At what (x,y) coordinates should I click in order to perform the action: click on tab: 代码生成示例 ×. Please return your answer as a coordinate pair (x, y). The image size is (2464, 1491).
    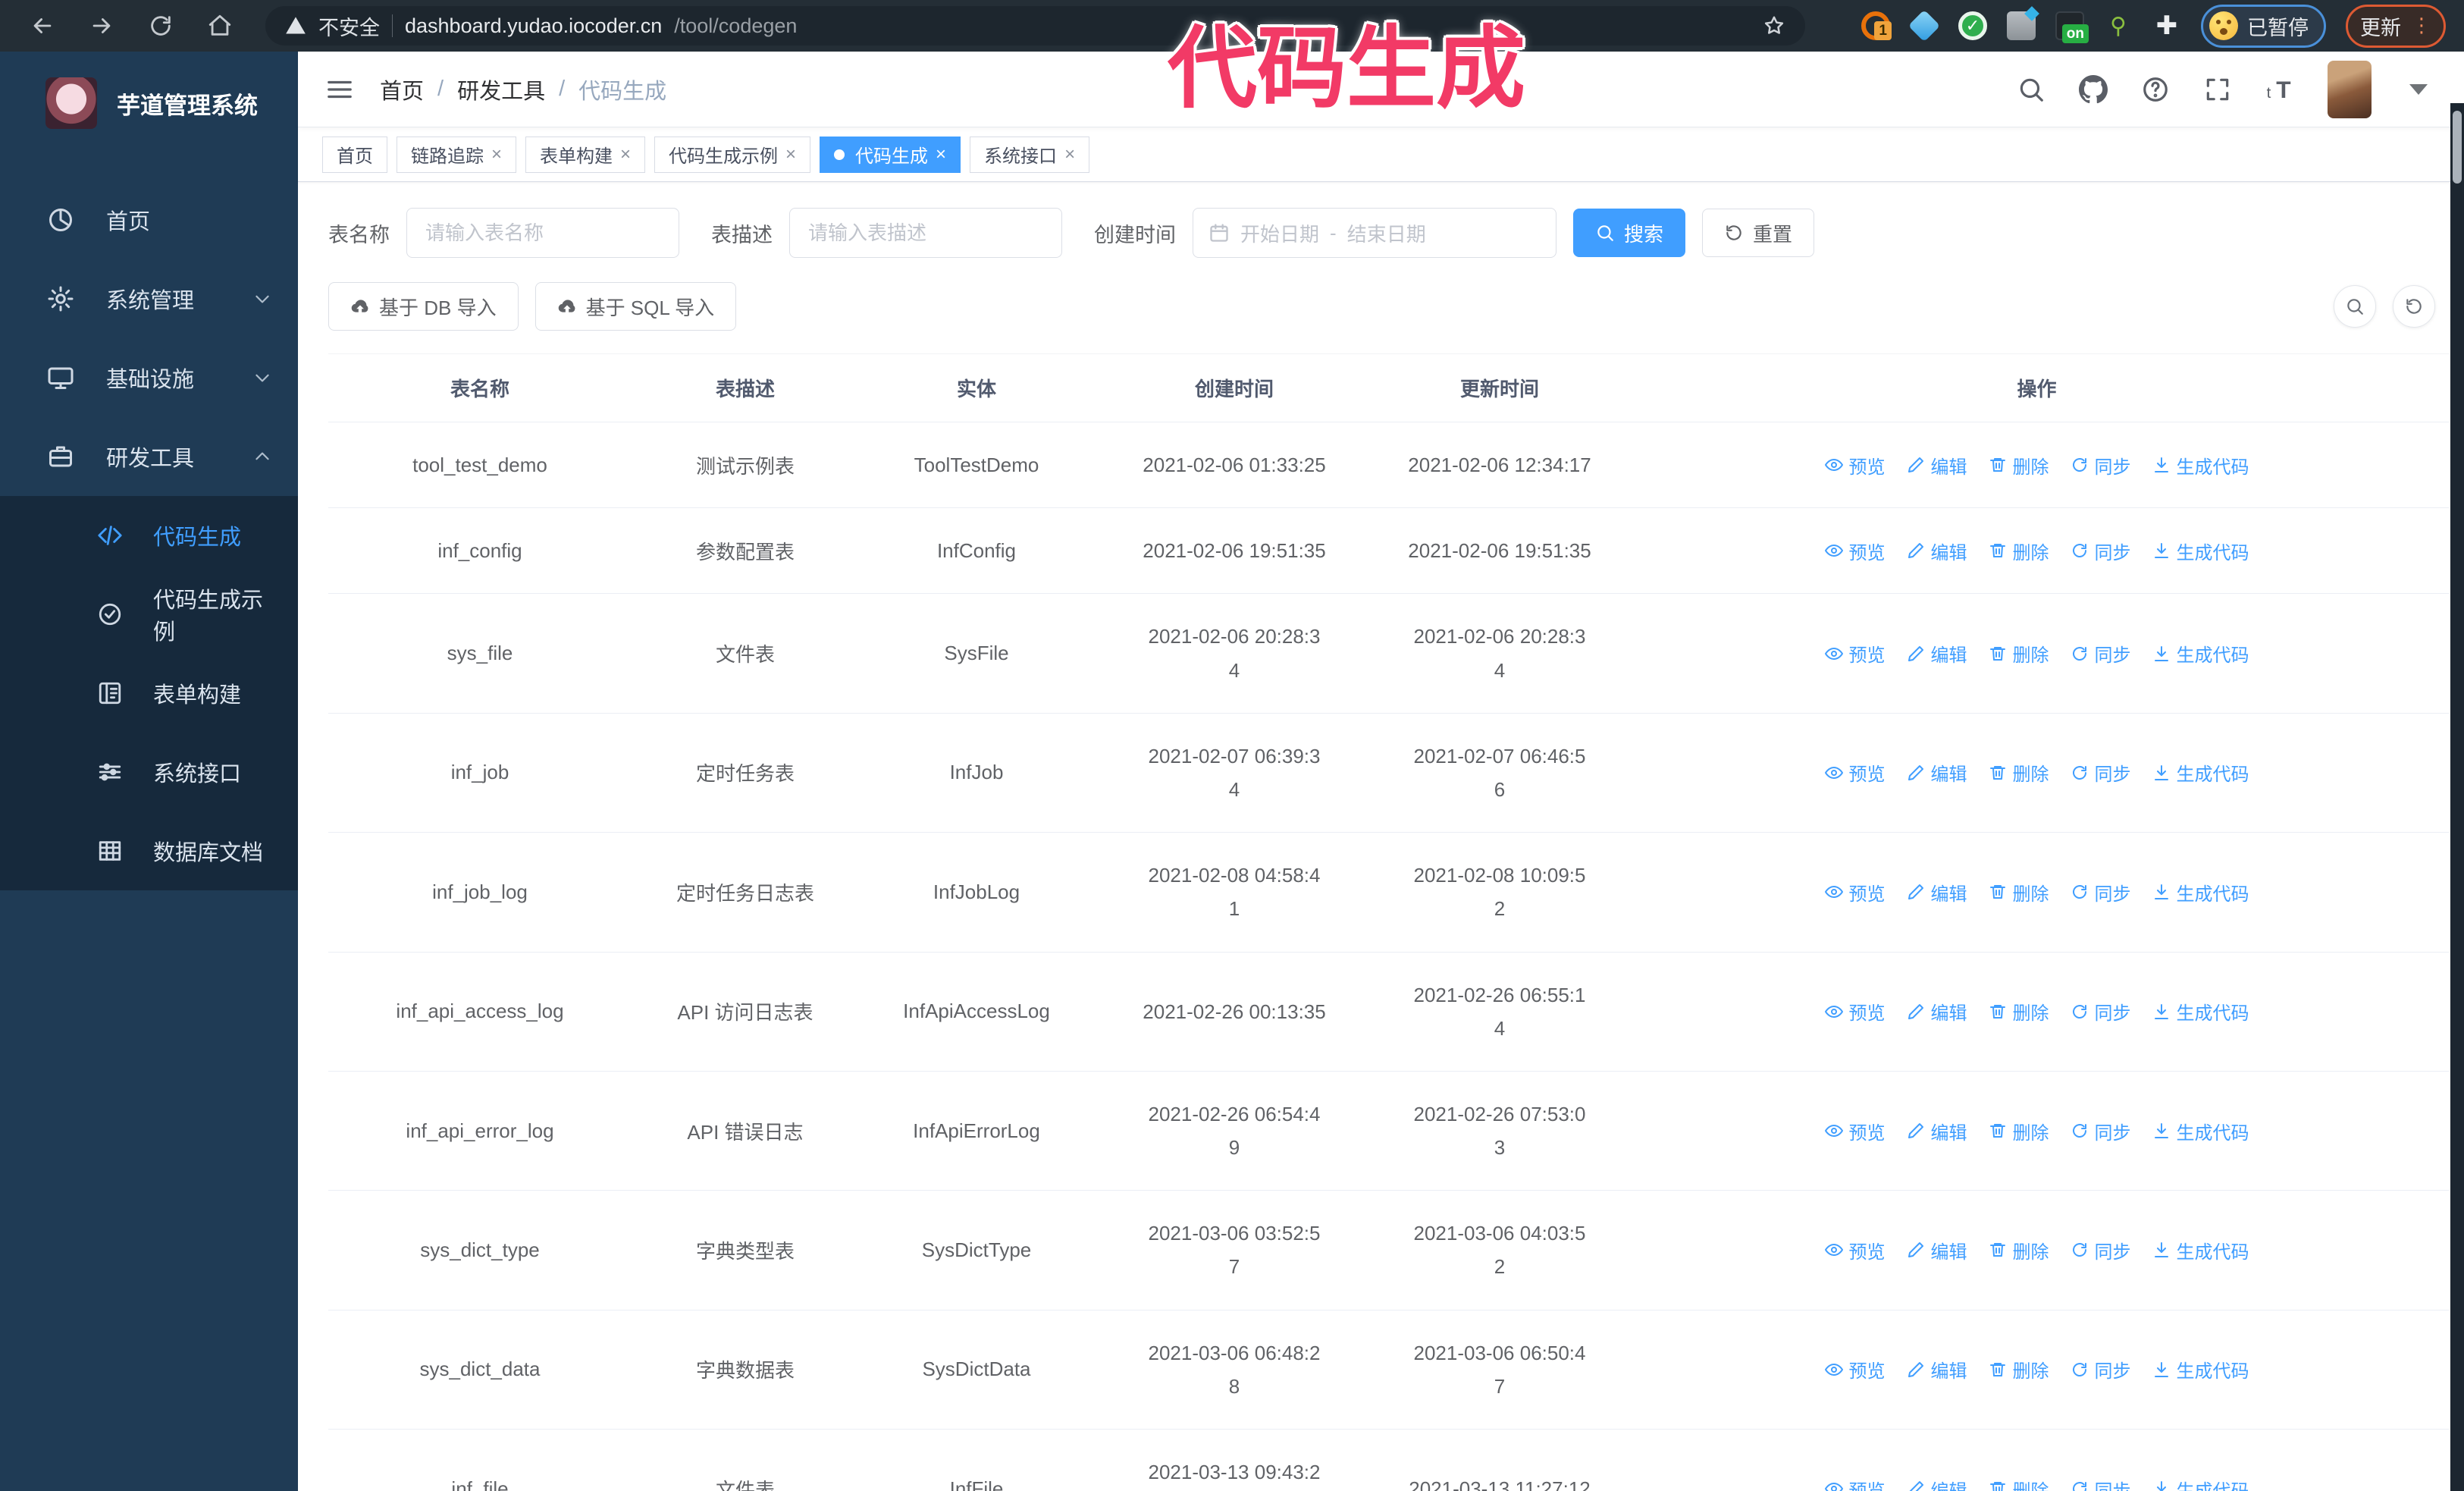
    Looking at the image, I should click on (733, 154).